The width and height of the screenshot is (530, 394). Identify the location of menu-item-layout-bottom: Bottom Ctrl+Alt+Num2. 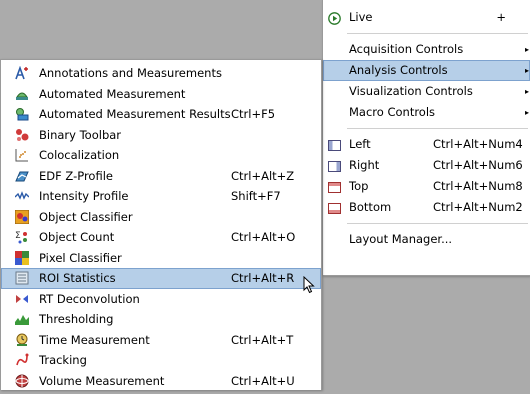
(426, 207).